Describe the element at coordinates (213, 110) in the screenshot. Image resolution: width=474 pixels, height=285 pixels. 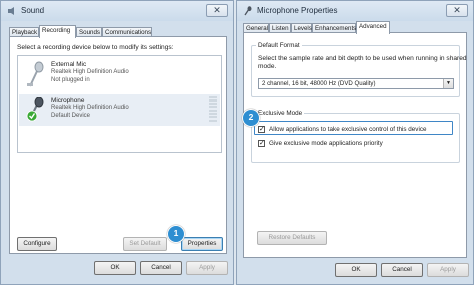
I see `level-meter` at that location.